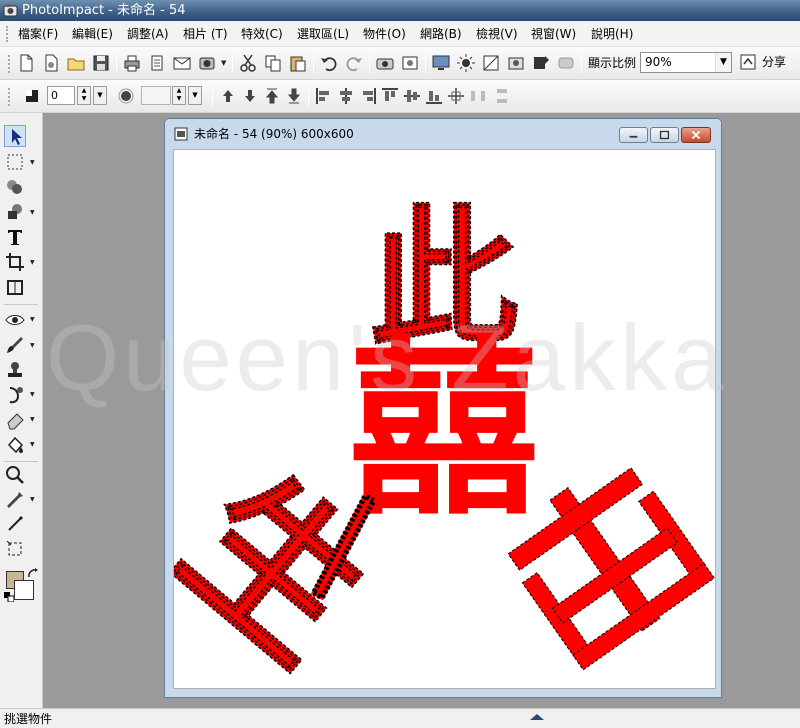  What do you see at coordinates (696, 135) in the screenshot?
I see `close-button` at bounding box center [696, 135].